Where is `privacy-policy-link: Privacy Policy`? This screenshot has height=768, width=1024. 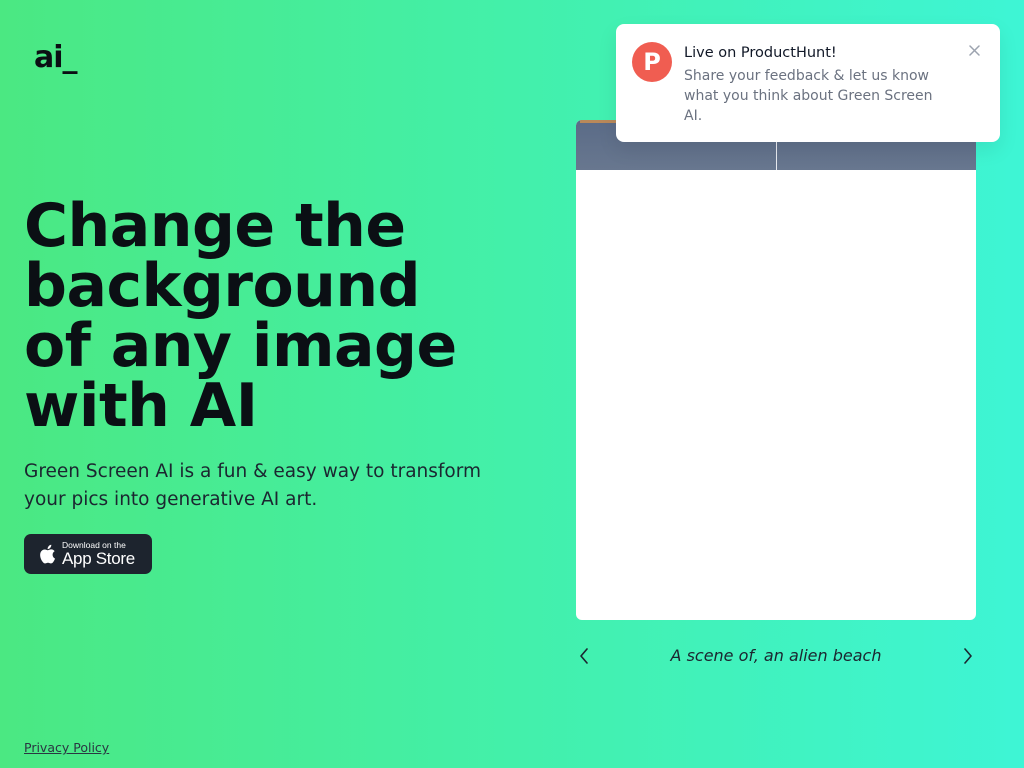 privacy-policy-link: Privacy Policy is located at coordinates (66, 748).